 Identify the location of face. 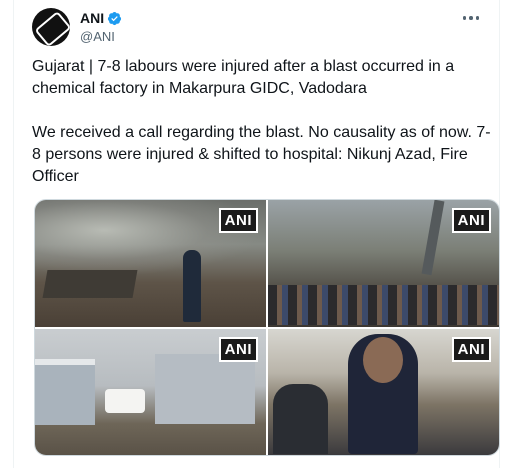
(383, 359).